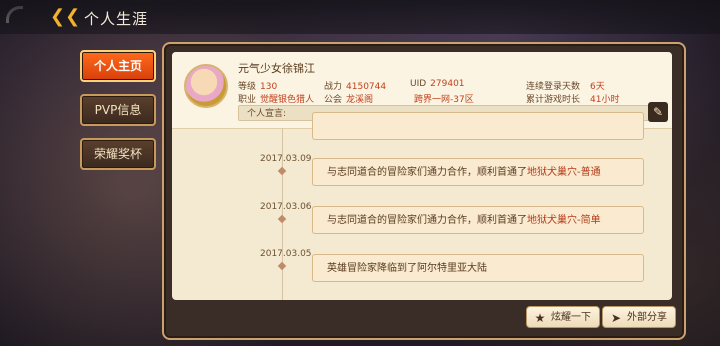 The image size is (720, 346). Describe the element at coordinates (553, 100) in the screenshot. I see `play-time-label: 累计游戏时长` at that location.